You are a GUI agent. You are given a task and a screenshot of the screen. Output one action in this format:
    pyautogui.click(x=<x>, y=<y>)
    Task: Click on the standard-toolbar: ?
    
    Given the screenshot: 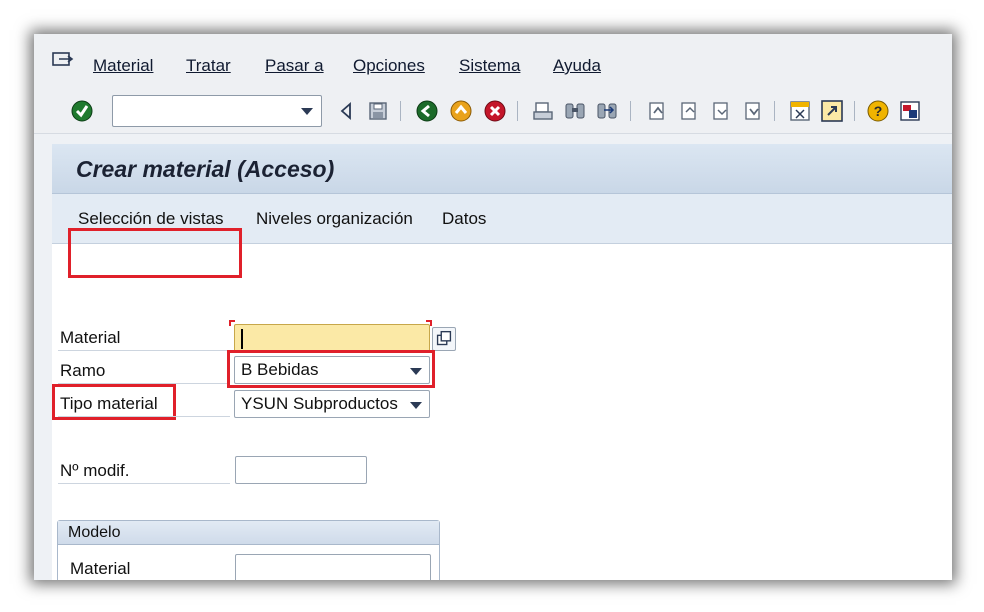 What is the action you would take?
    pyautogui.click(x=493, y=112)
    